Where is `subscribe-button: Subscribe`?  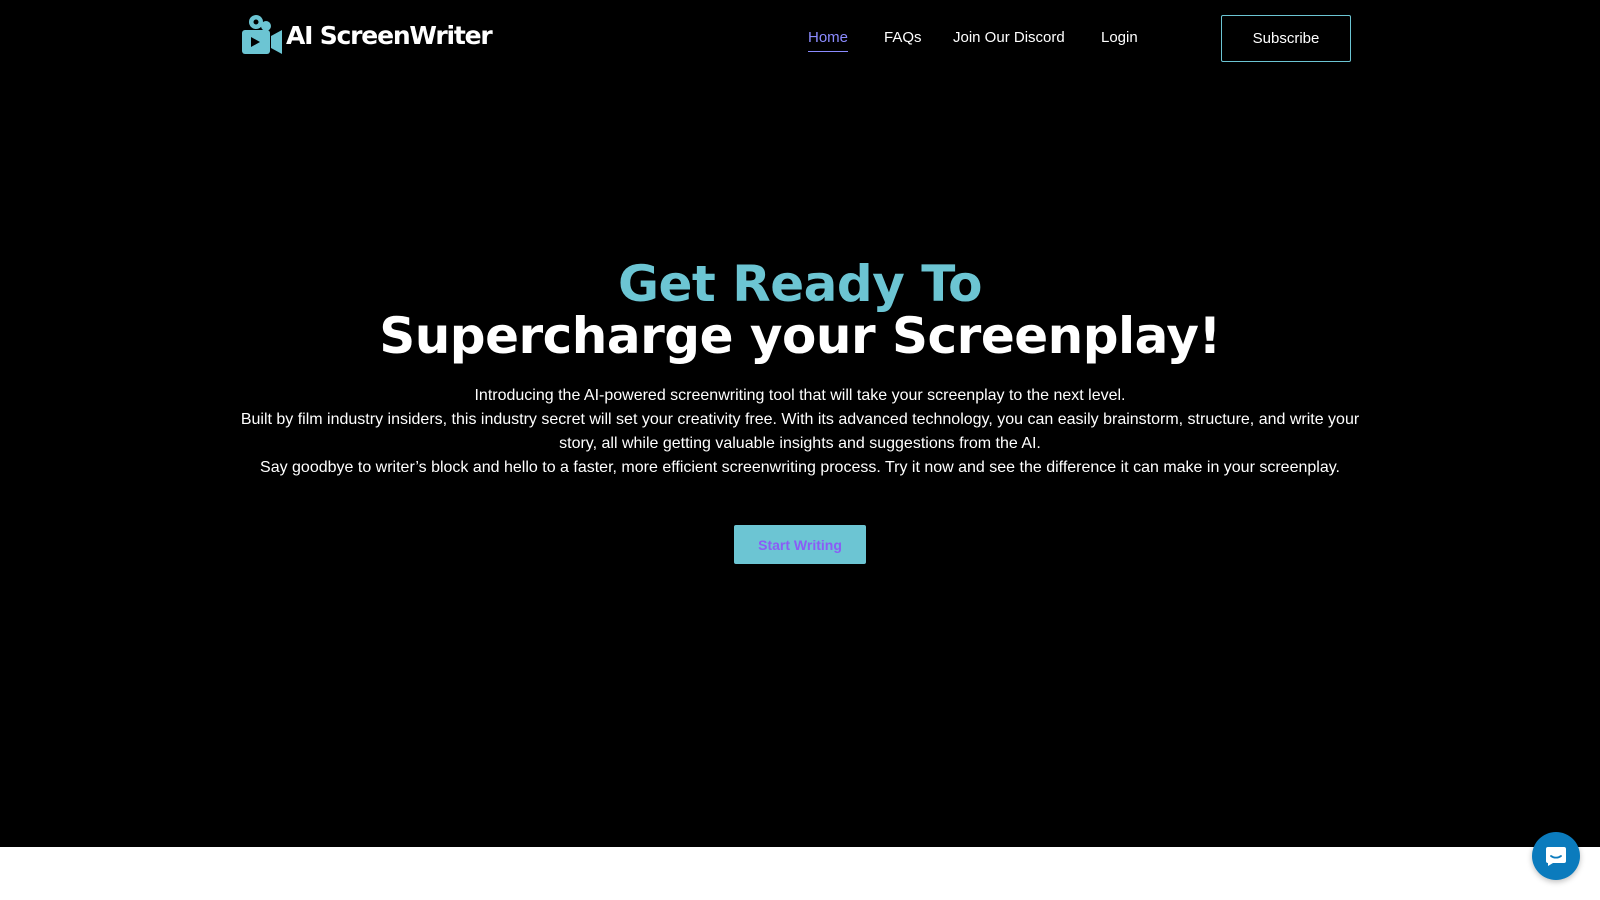
subscribe-button: Subscribe is located at coordinates (1286, 38).